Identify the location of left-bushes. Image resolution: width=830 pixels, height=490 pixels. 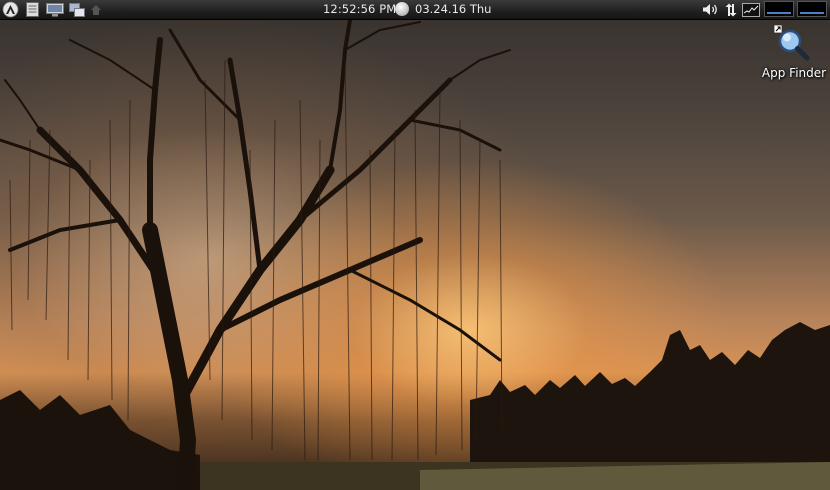
(100, 440).